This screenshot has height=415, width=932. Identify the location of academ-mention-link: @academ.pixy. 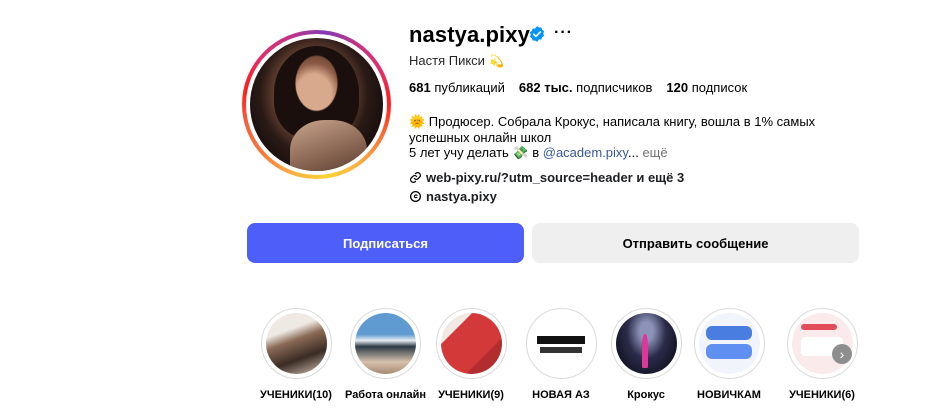
(585, 152).